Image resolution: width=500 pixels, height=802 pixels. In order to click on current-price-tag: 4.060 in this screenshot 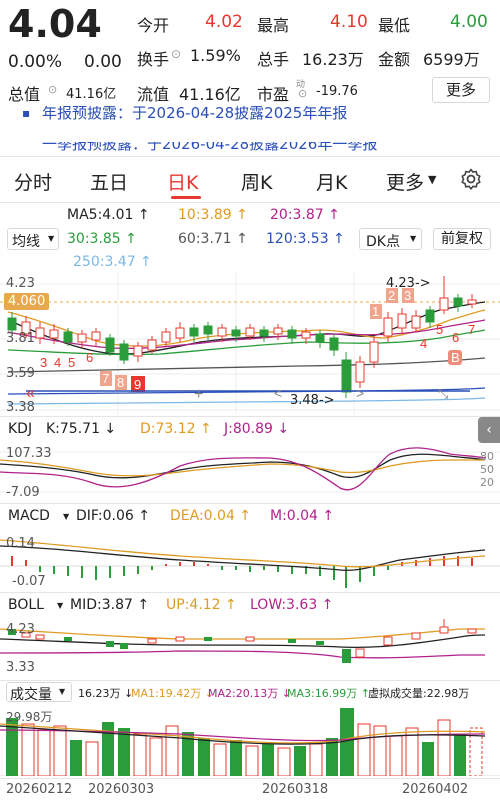, I will do `click(27, 301)`.